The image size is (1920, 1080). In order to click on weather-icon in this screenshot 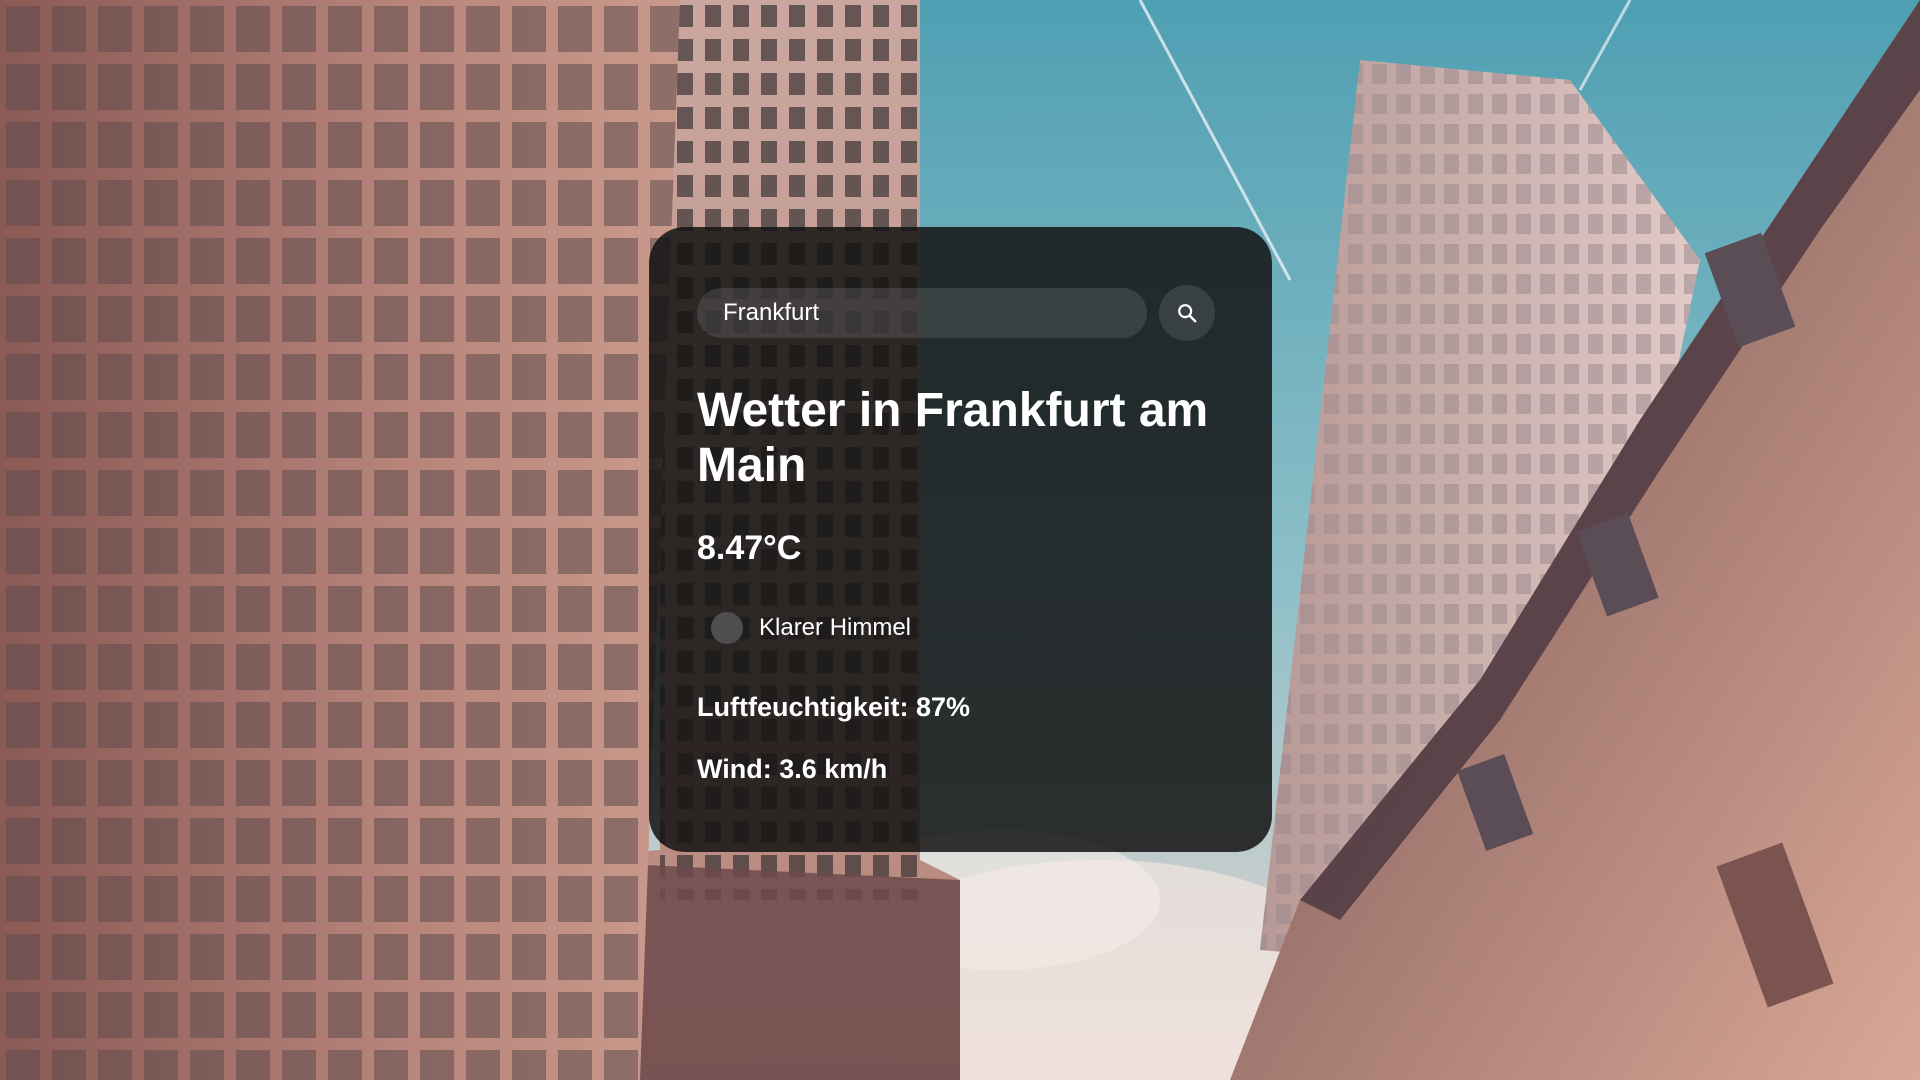, I will do `click(727, 628)`.